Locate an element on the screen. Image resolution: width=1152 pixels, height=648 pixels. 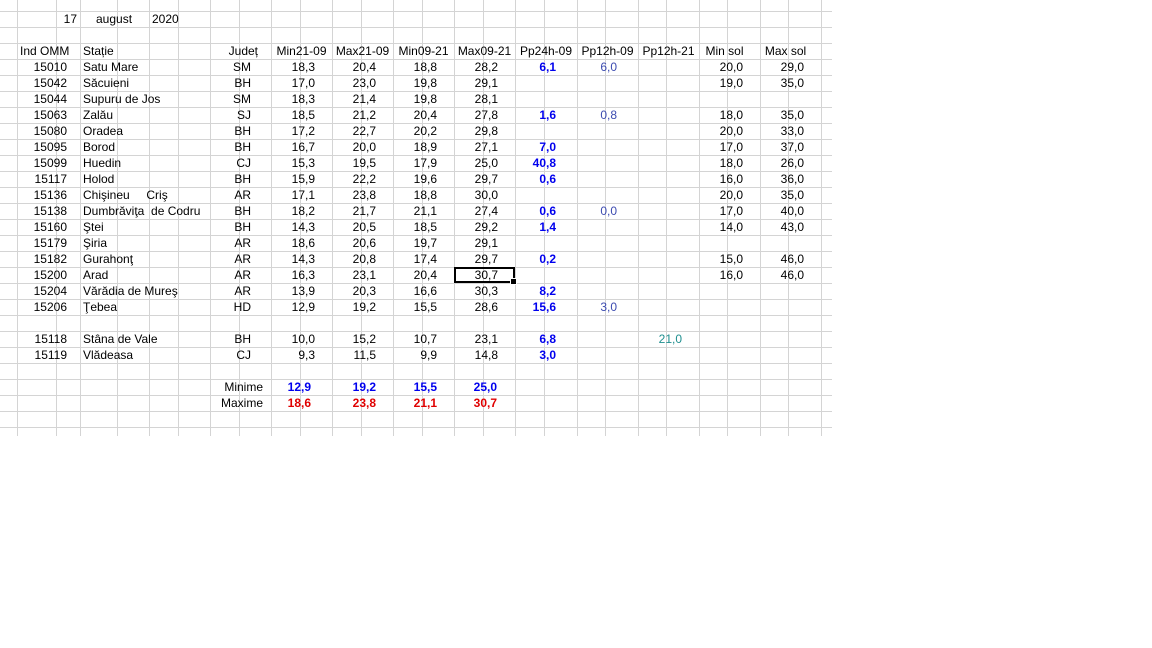
minime-min2109: 12,9 is located at coordinates (291, 387).